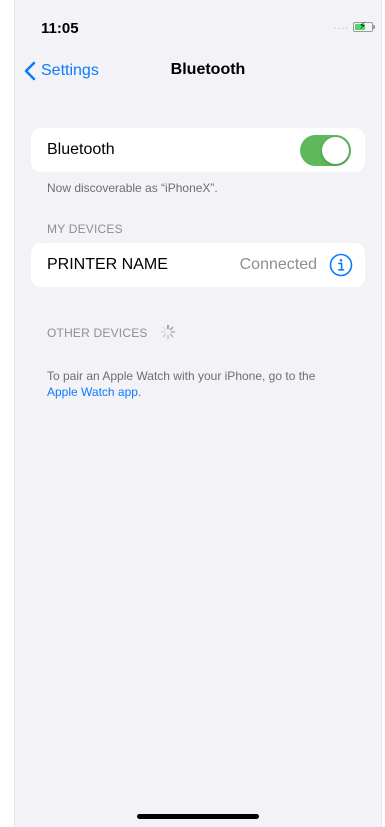 This screenshot has height=827, width=385. Describe the element at coordinates (198, 26) in the screenshot. I see `status-bar: 11:05 .... ⚡` at that location.